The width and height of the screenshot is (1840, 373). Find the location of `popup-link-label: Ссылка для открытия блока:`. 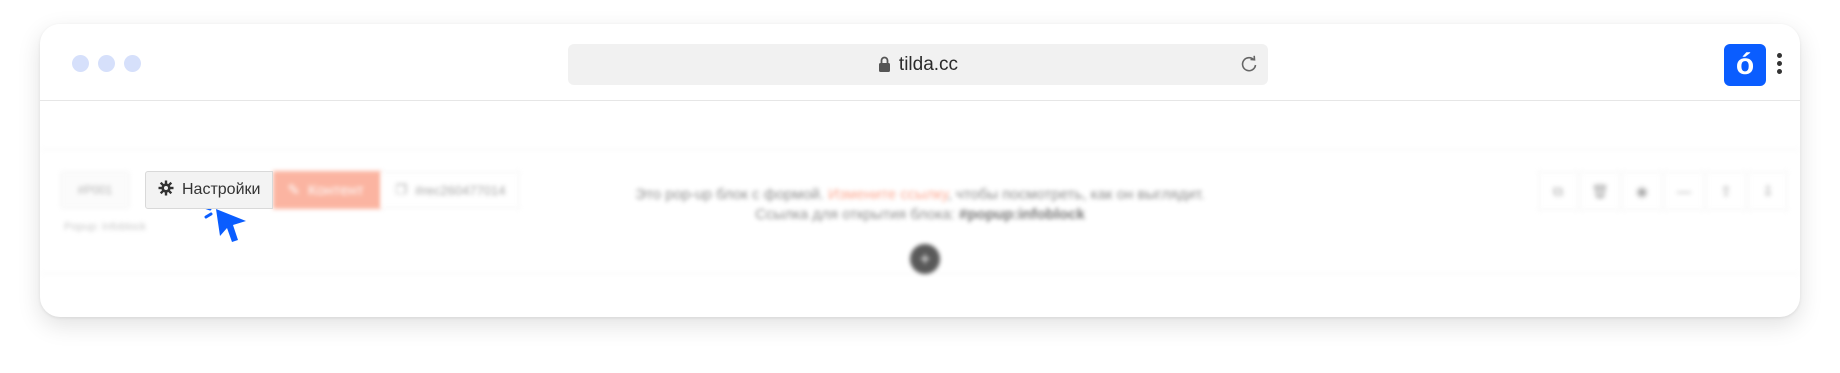

popup-link-label: Ссылка для открытия блока: is located at coordinates (855, 214).